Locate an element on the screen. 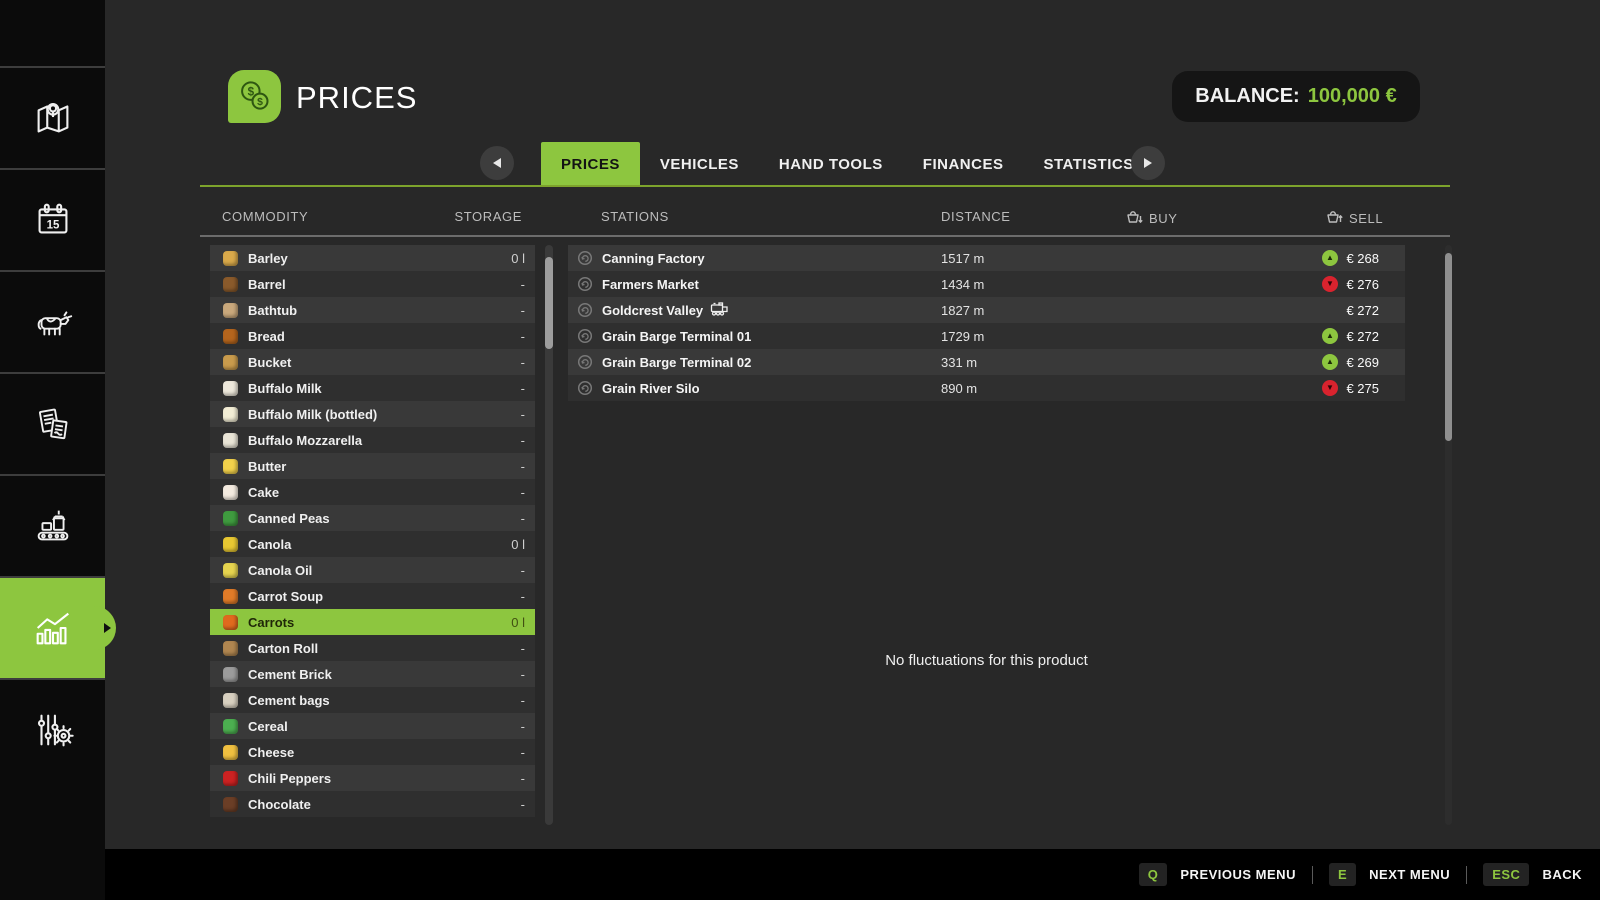 This screenshot has width=1600, height=900. commodity-scrollbar-thumb is located at coordinates (549, 303).